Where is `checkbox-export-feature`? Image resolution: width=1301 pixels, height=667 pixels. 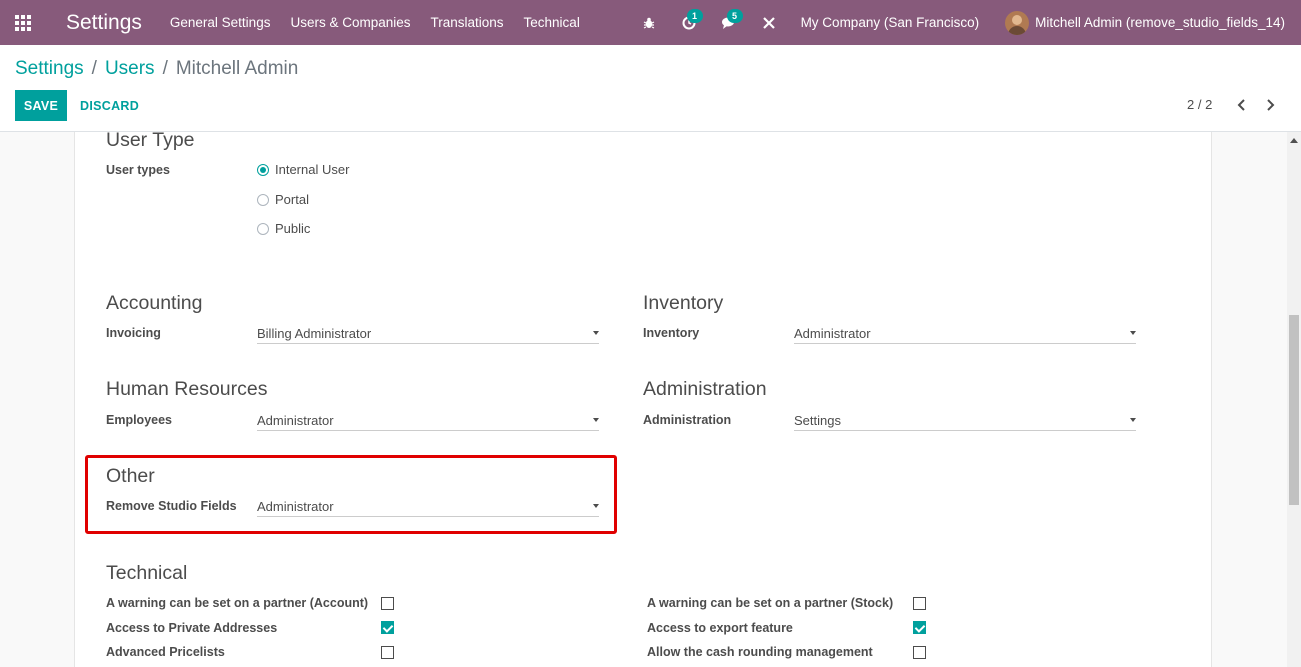 checkbox-export-feature is located at coordinates (919, 627).